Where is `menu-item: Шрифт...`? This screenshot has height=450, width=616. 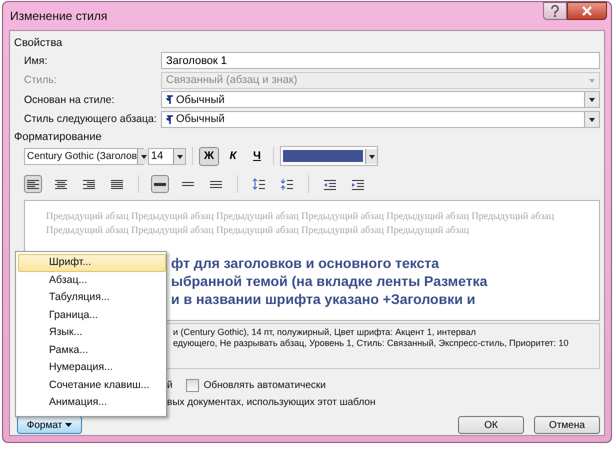 menu-item: Шрифт... is located at coordinates (92, 263).